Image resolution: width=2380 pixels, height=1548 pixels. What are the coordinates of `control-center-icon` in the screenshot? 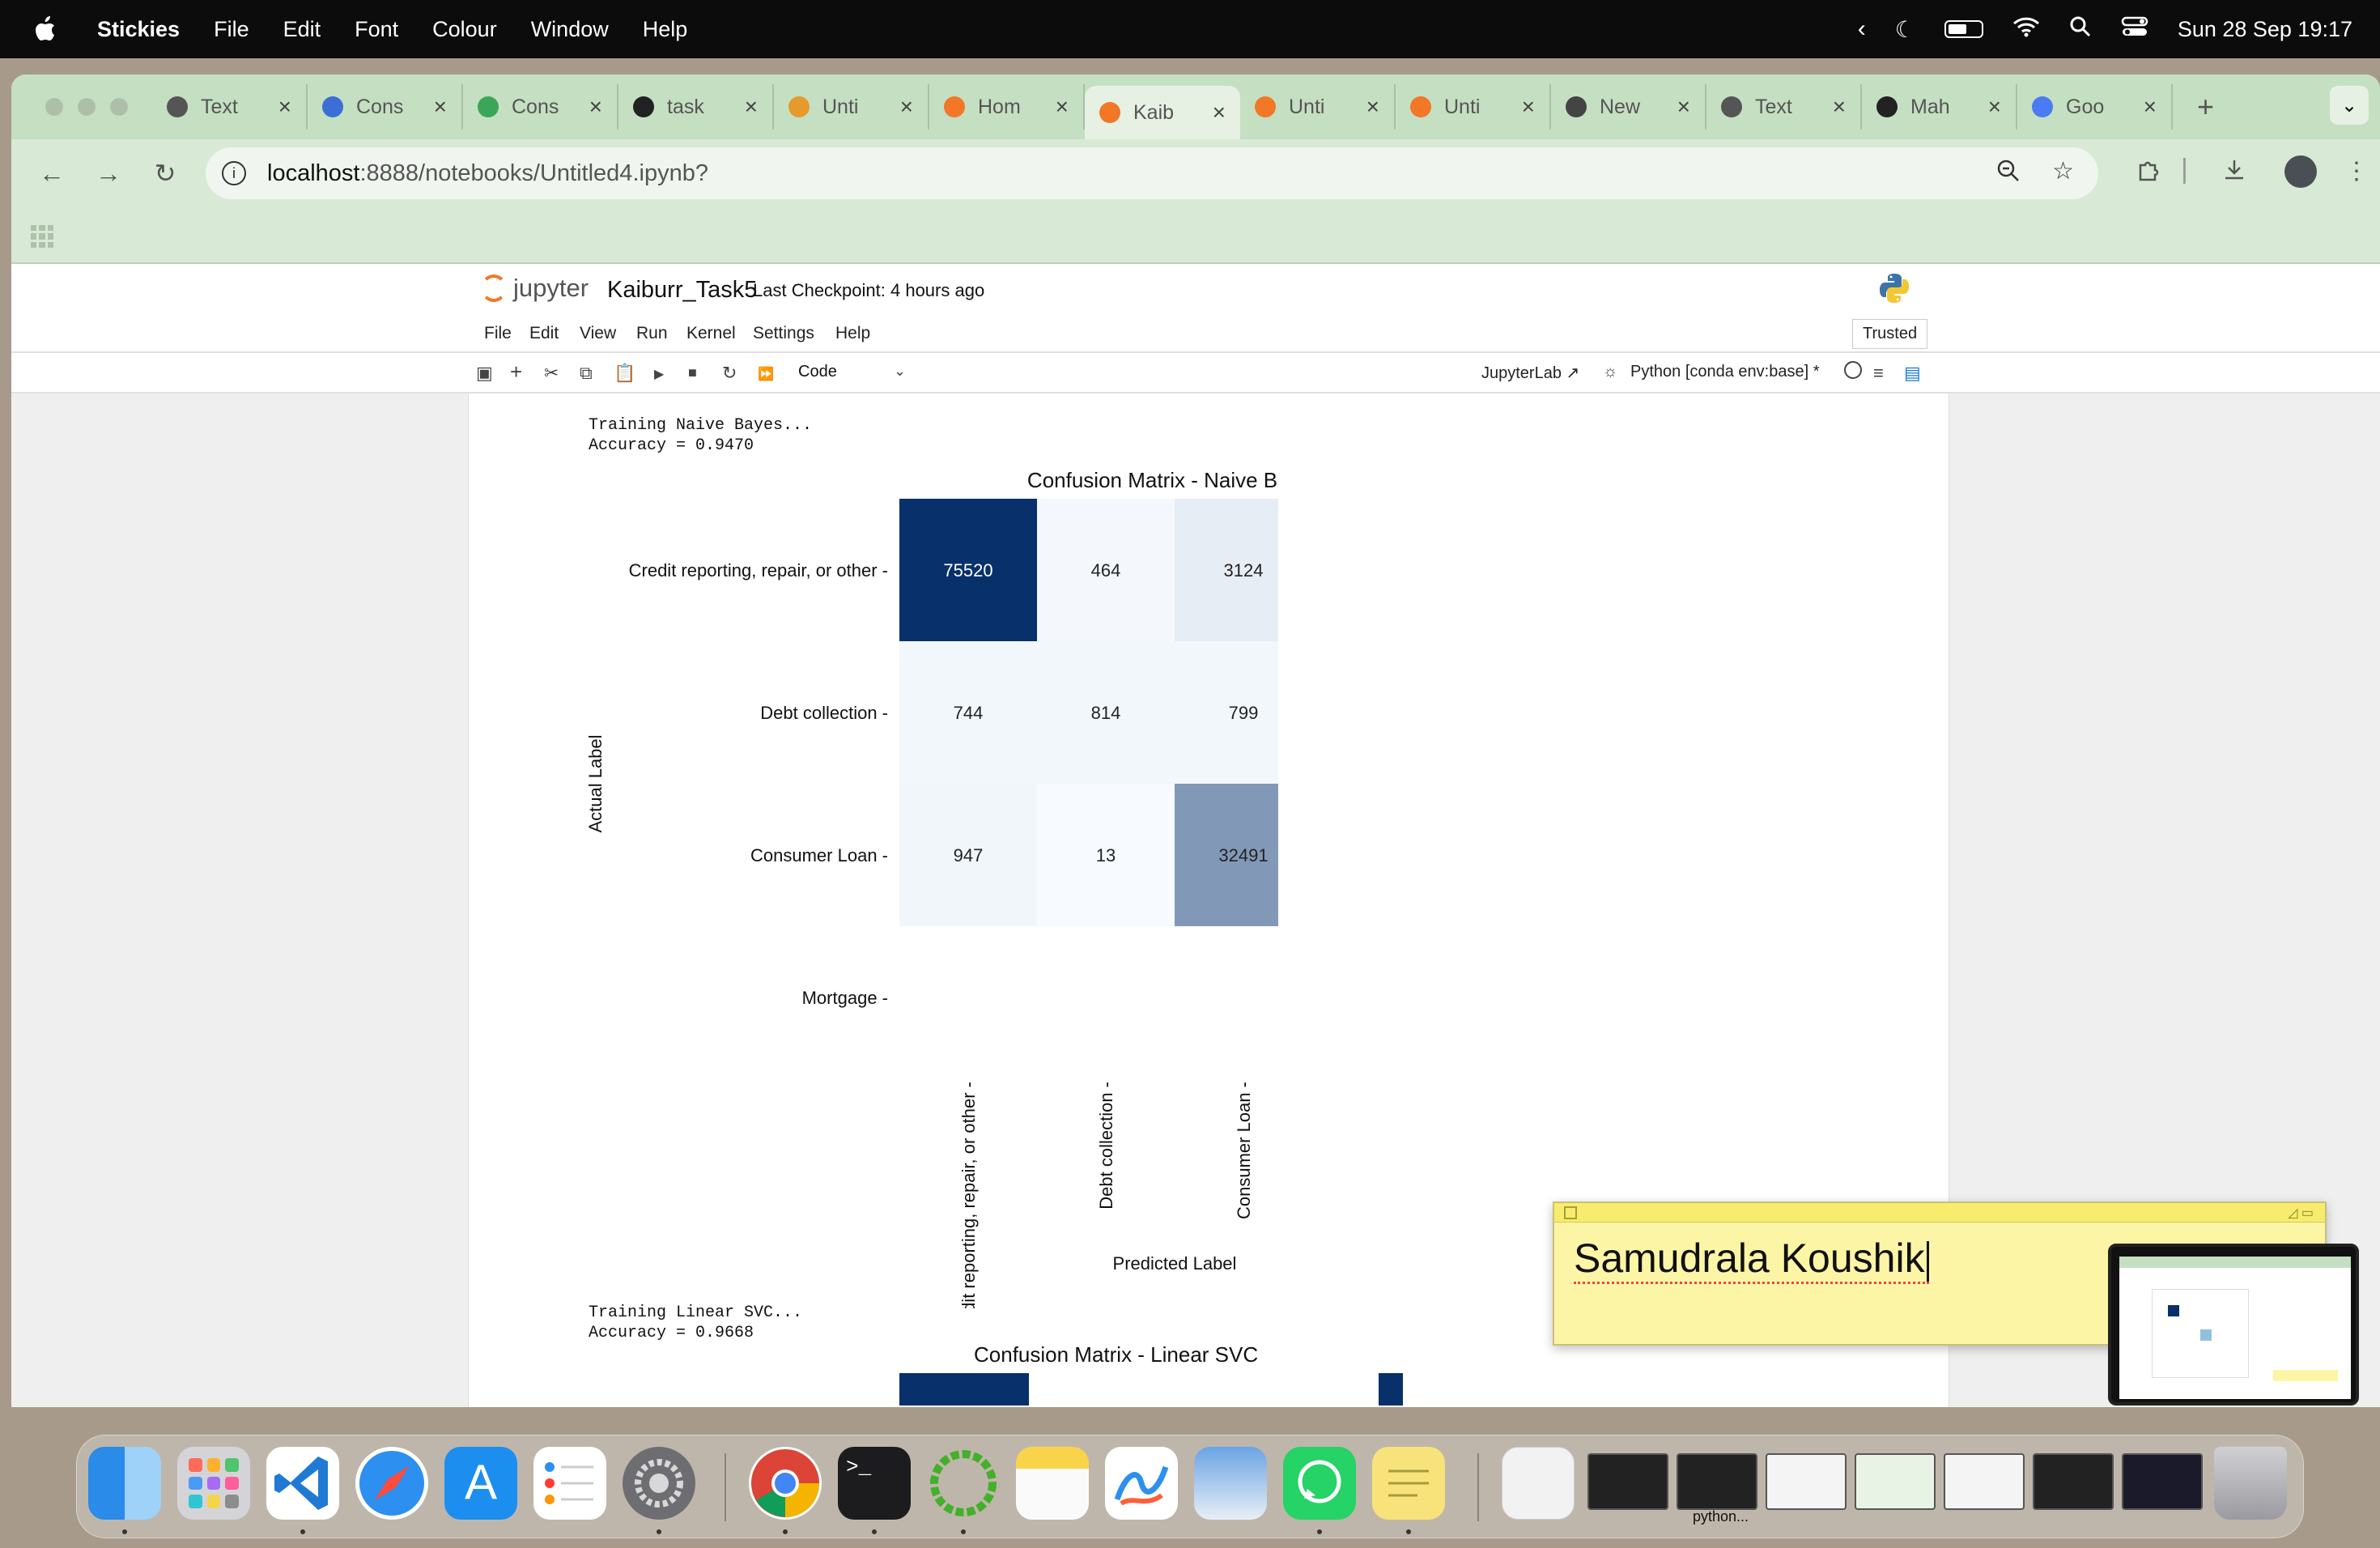 It's located at (2134, 29).